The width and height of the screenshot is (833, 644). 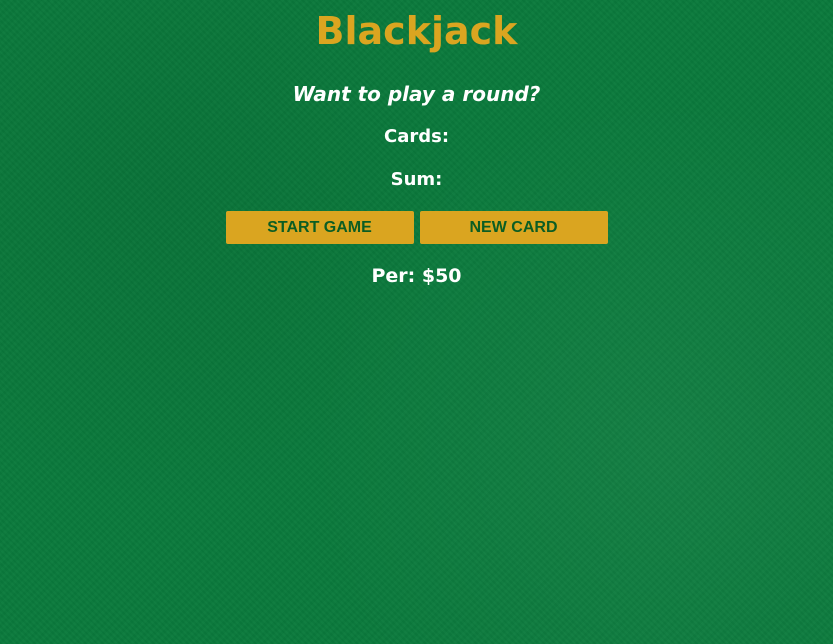 What do you see at coordinates (319, 227) in the screenshot?
I see `start-game-button: START GAME` at bounding box center [319, 227].